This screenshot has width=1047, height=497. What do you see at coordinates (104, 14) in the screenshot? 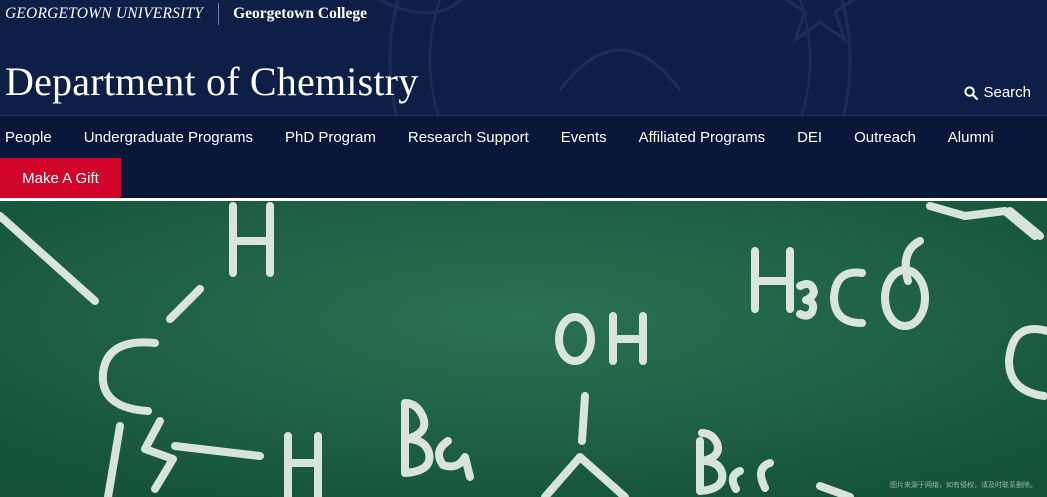
I see `georgetown-university-logo: GEORGETOWN UNIVERSITY` at bounding box center [104, 14].